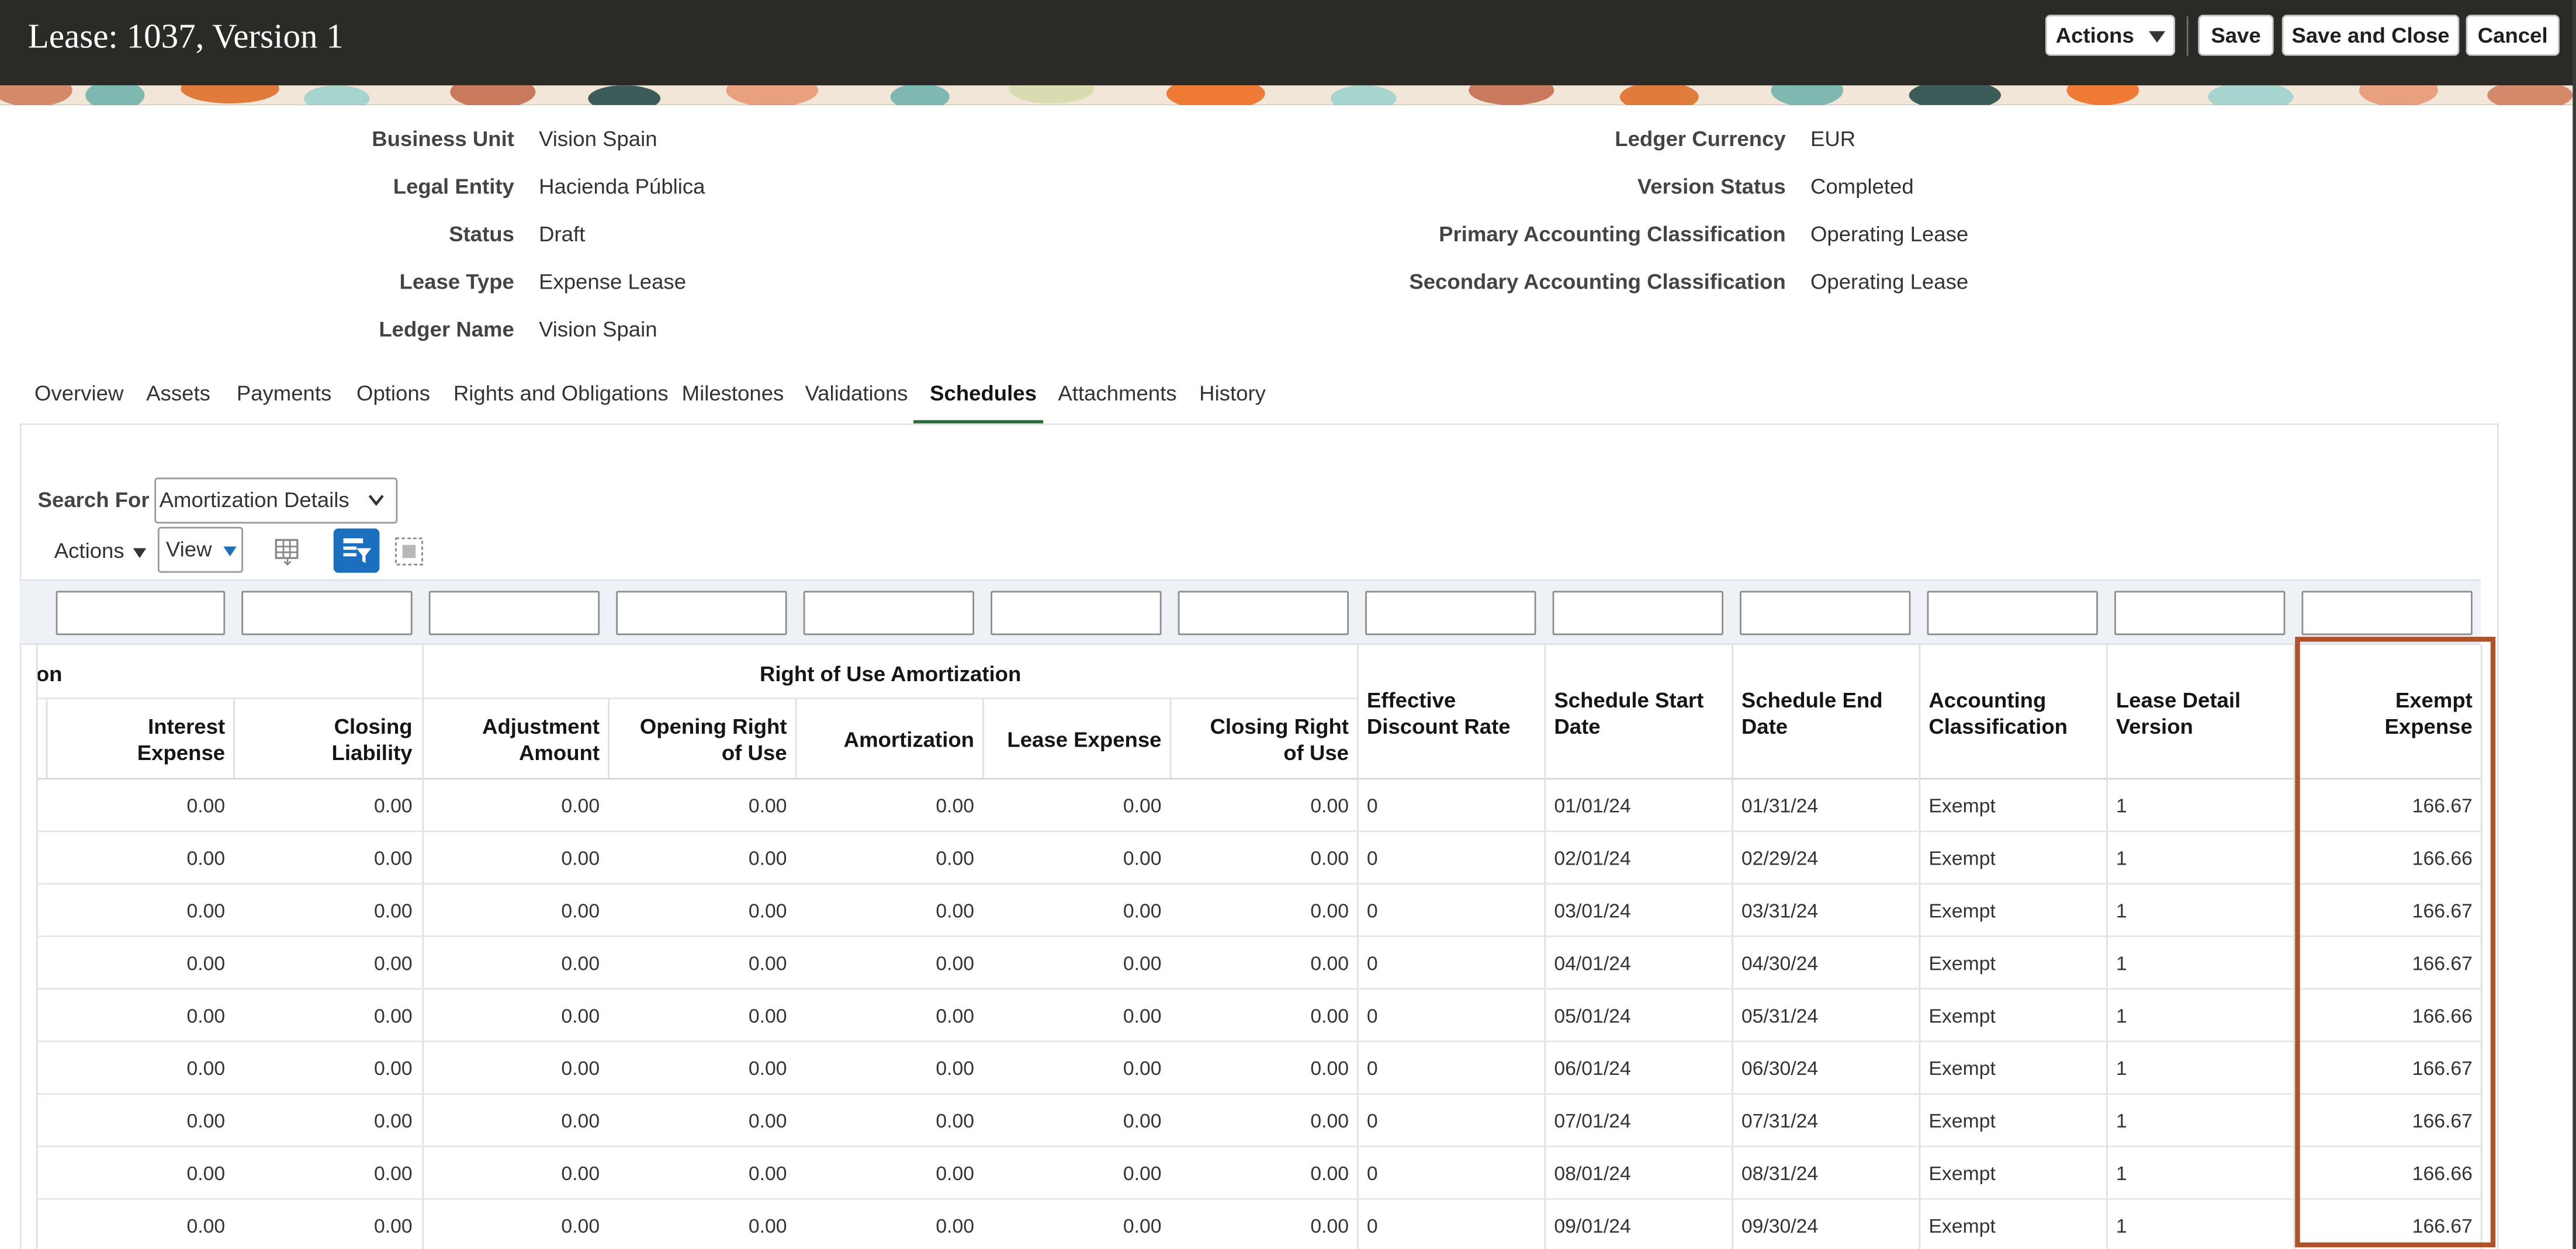 The image size is (2576, 1249). I want to click on business-unit-label: Business Unit, so click(443, 138).